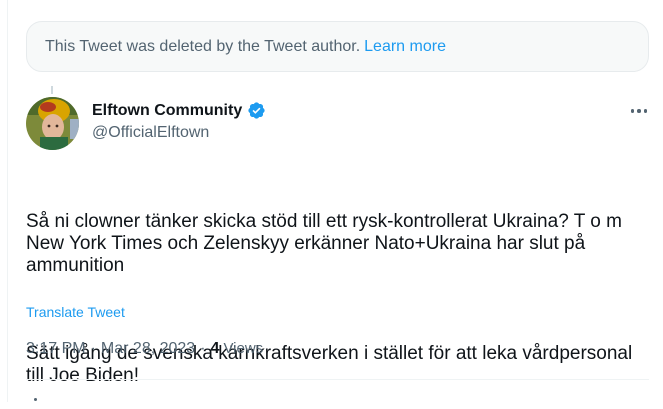 This screenshot has width=663, height=409. What do you see at coordinates (337, 379) in the screenshot?
I see `divider` at bounding box center [337, 379].